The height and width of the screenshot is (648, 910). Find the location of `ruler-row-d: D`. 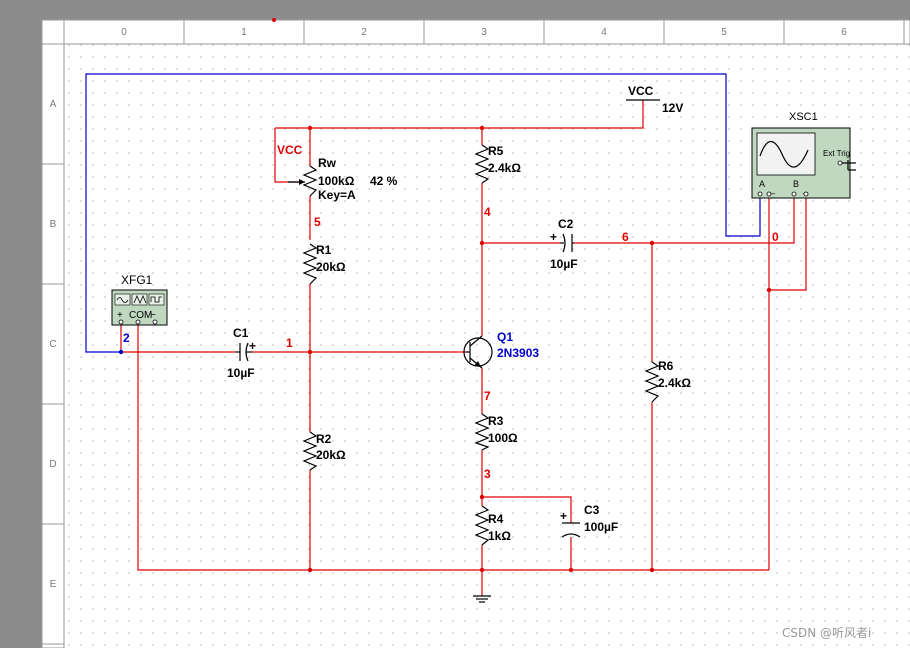

ruler-row-d: D is located at coordinates (52, 464).